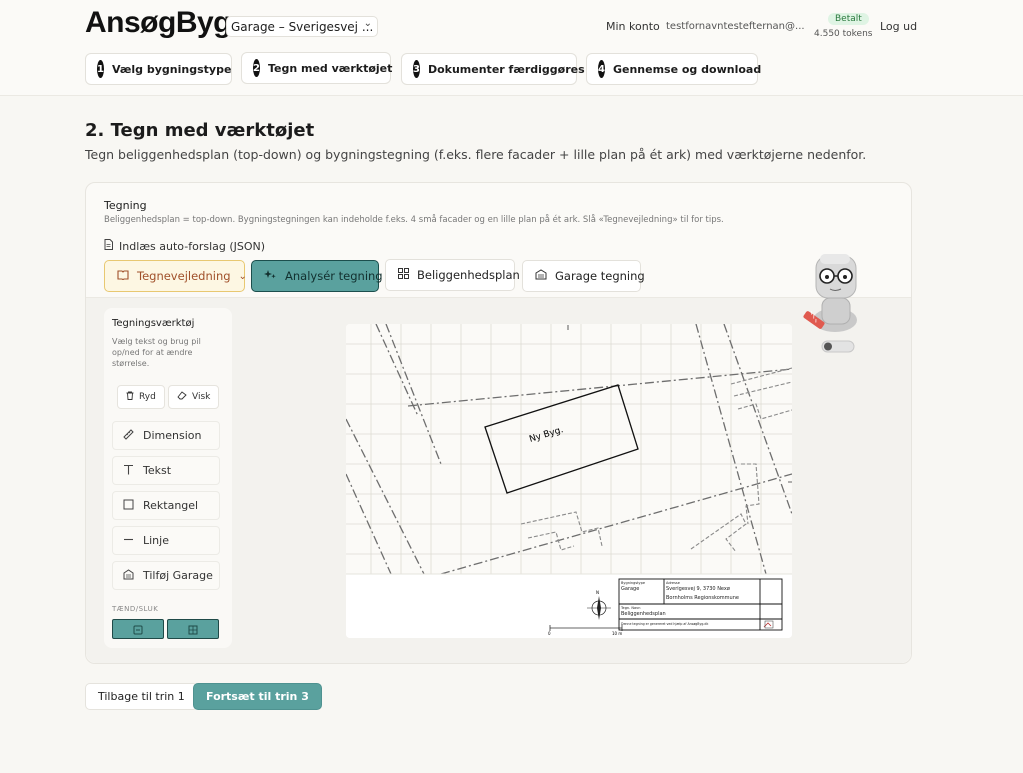 The width and height of the screenshot is (1023, 773). Describe the element at coordinates (130, 397) in the screenshot. I see `trash-icon` at that location.